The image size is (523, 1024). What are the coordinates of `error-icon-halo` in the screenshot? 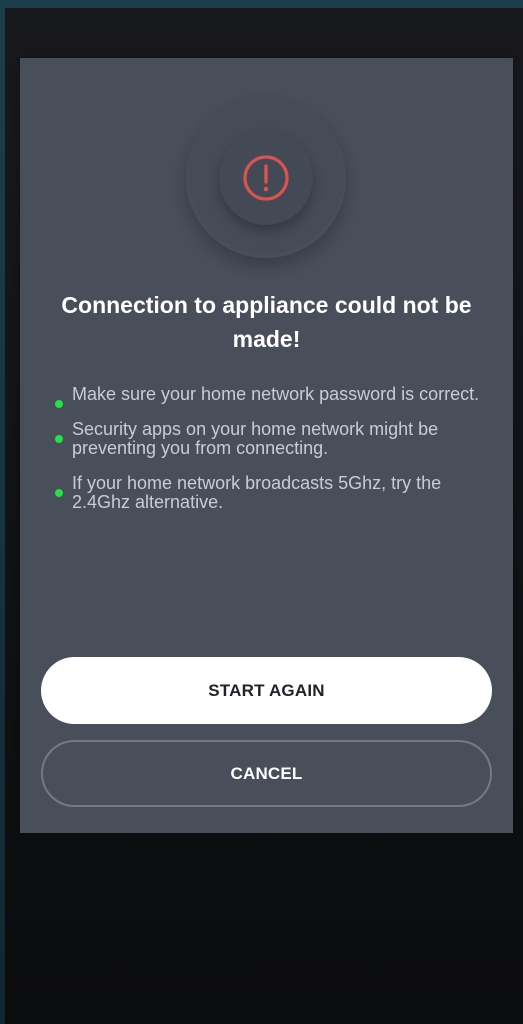 It's located at (266, 178).